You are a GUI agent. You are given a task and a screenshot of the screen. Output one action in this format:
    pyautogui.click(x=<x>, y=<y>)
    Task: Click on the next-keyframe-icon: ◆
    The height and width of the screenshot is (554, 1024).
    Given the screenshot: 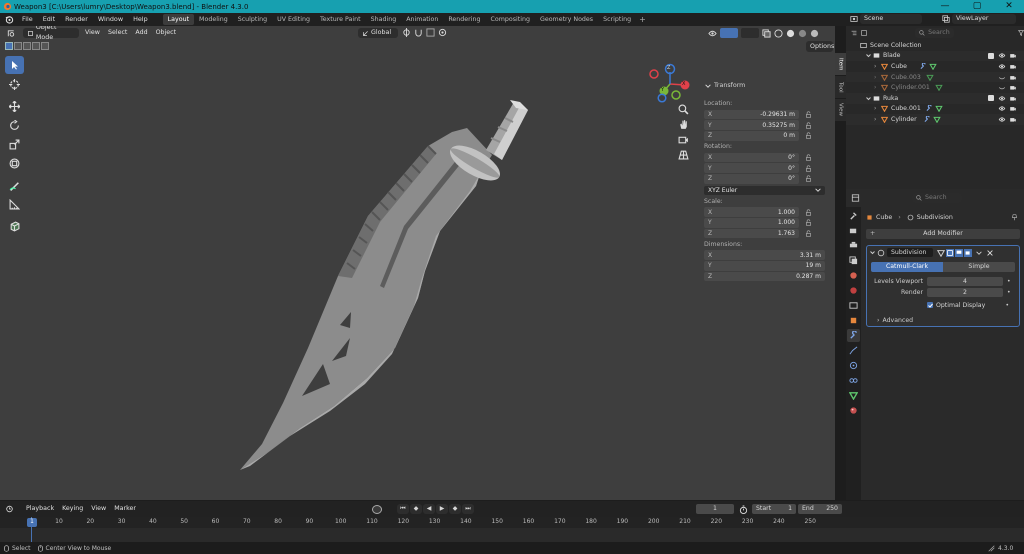 What is the action you would take?
    pyautogui.click(x=455, y=509)
    